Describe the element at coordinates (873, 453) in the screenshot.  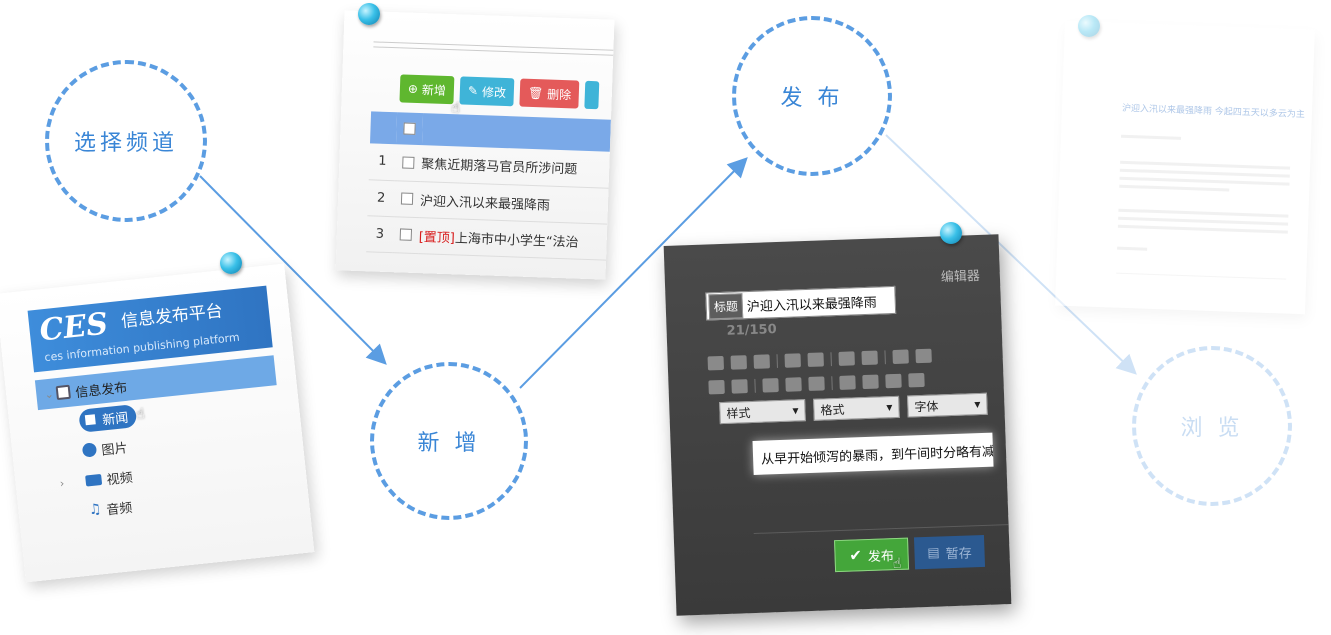
I see `editor-content: 从早开始倾泻的暴雨，到午间时分略有减弱` at that location.